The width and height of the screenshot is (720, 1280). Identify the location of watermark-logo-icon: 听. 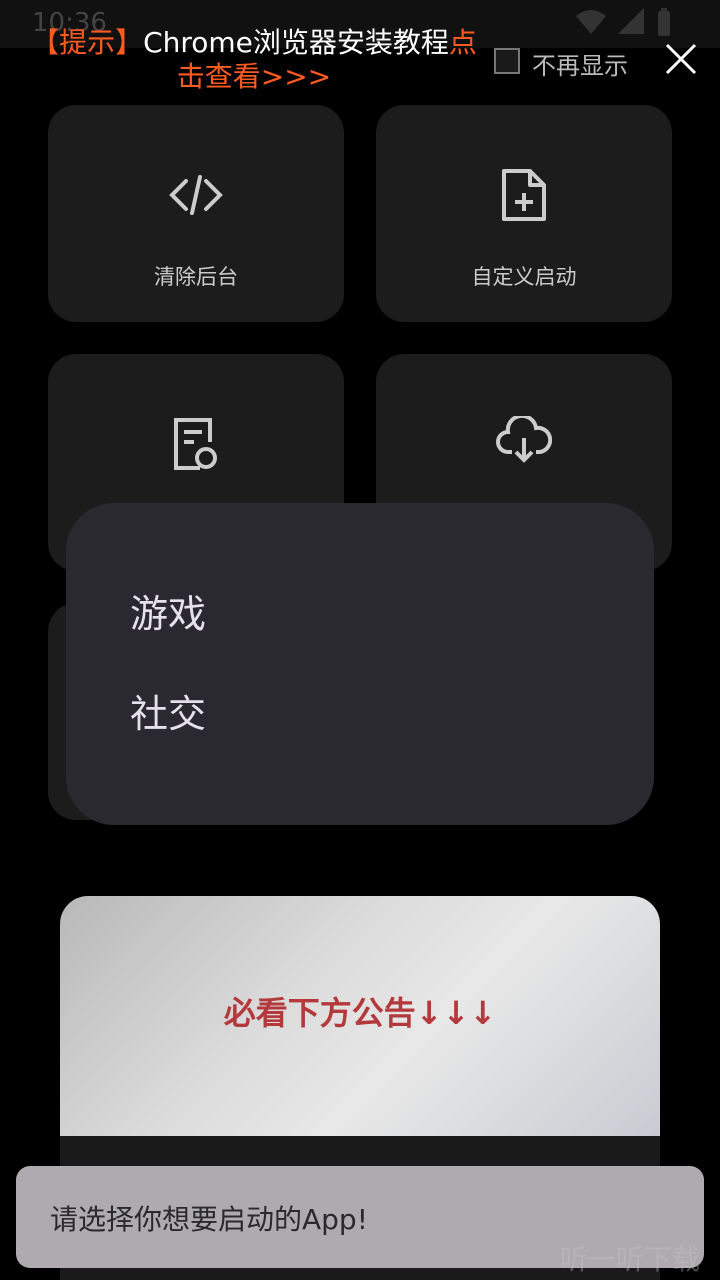
(574, 1259).